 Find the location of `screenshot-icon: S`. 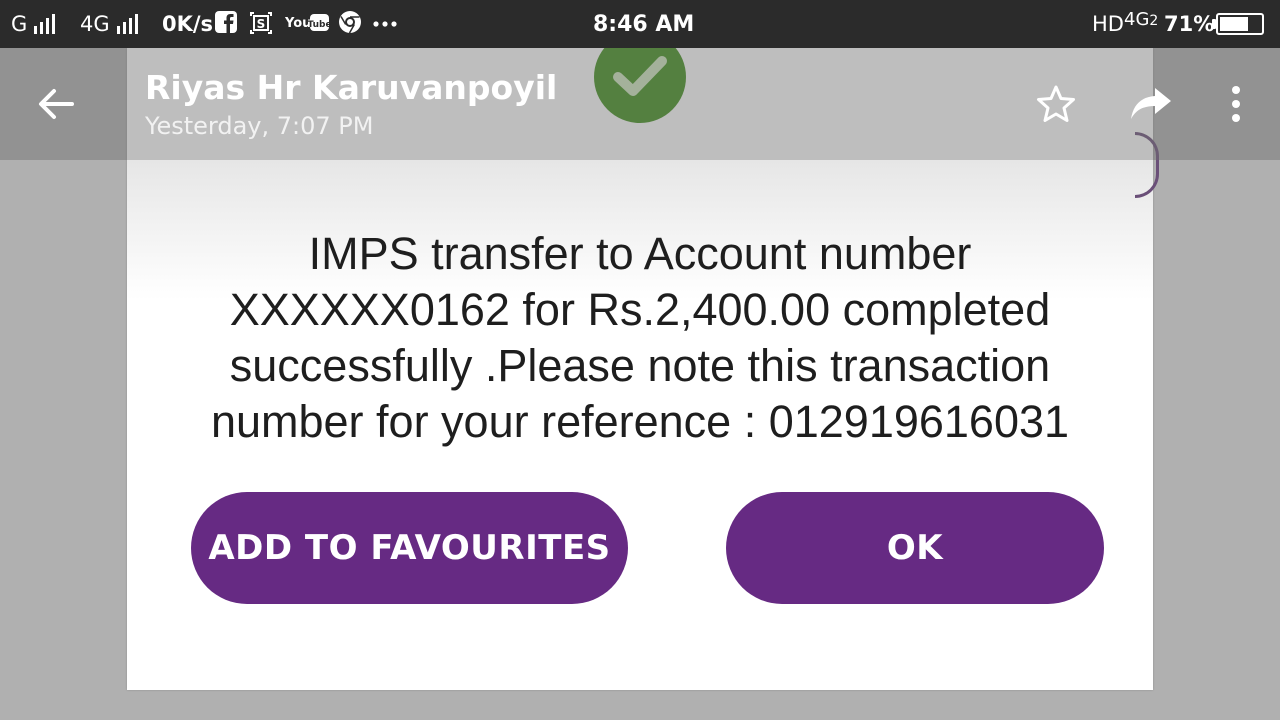

screenshot-icon: S is located at coordinates (261, 23).